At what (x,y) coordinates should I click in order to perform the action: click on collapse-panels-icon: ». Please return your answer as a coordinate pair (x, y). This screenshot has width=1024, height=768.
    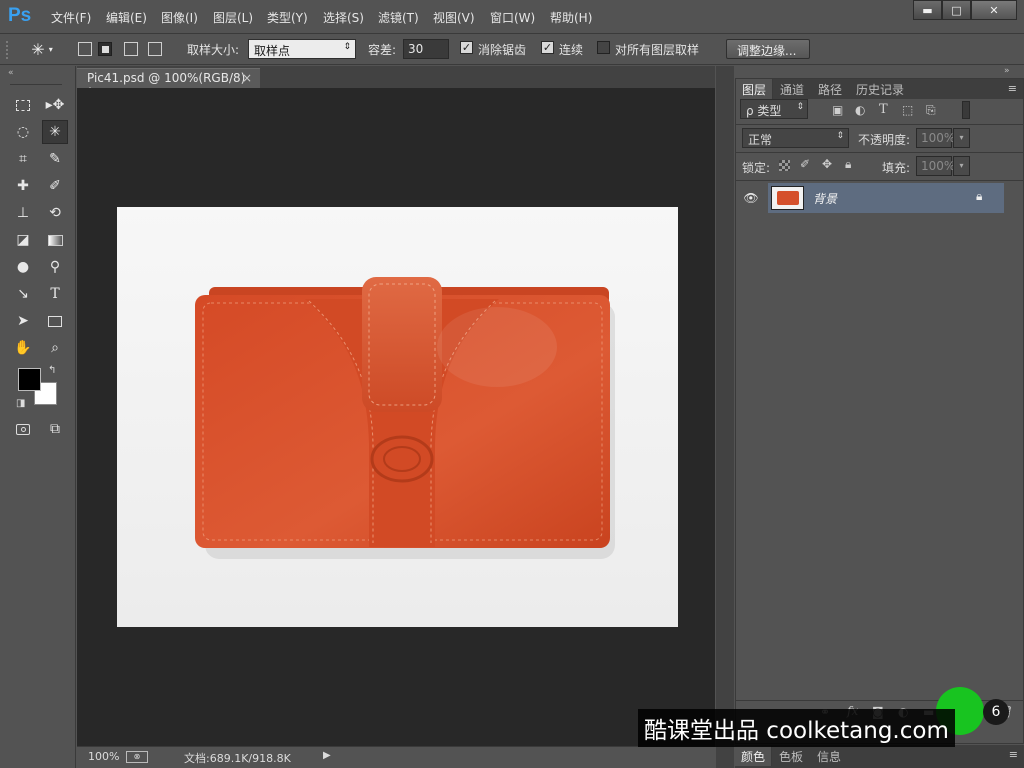
    Looking at the image, I should click on (1007, 71).